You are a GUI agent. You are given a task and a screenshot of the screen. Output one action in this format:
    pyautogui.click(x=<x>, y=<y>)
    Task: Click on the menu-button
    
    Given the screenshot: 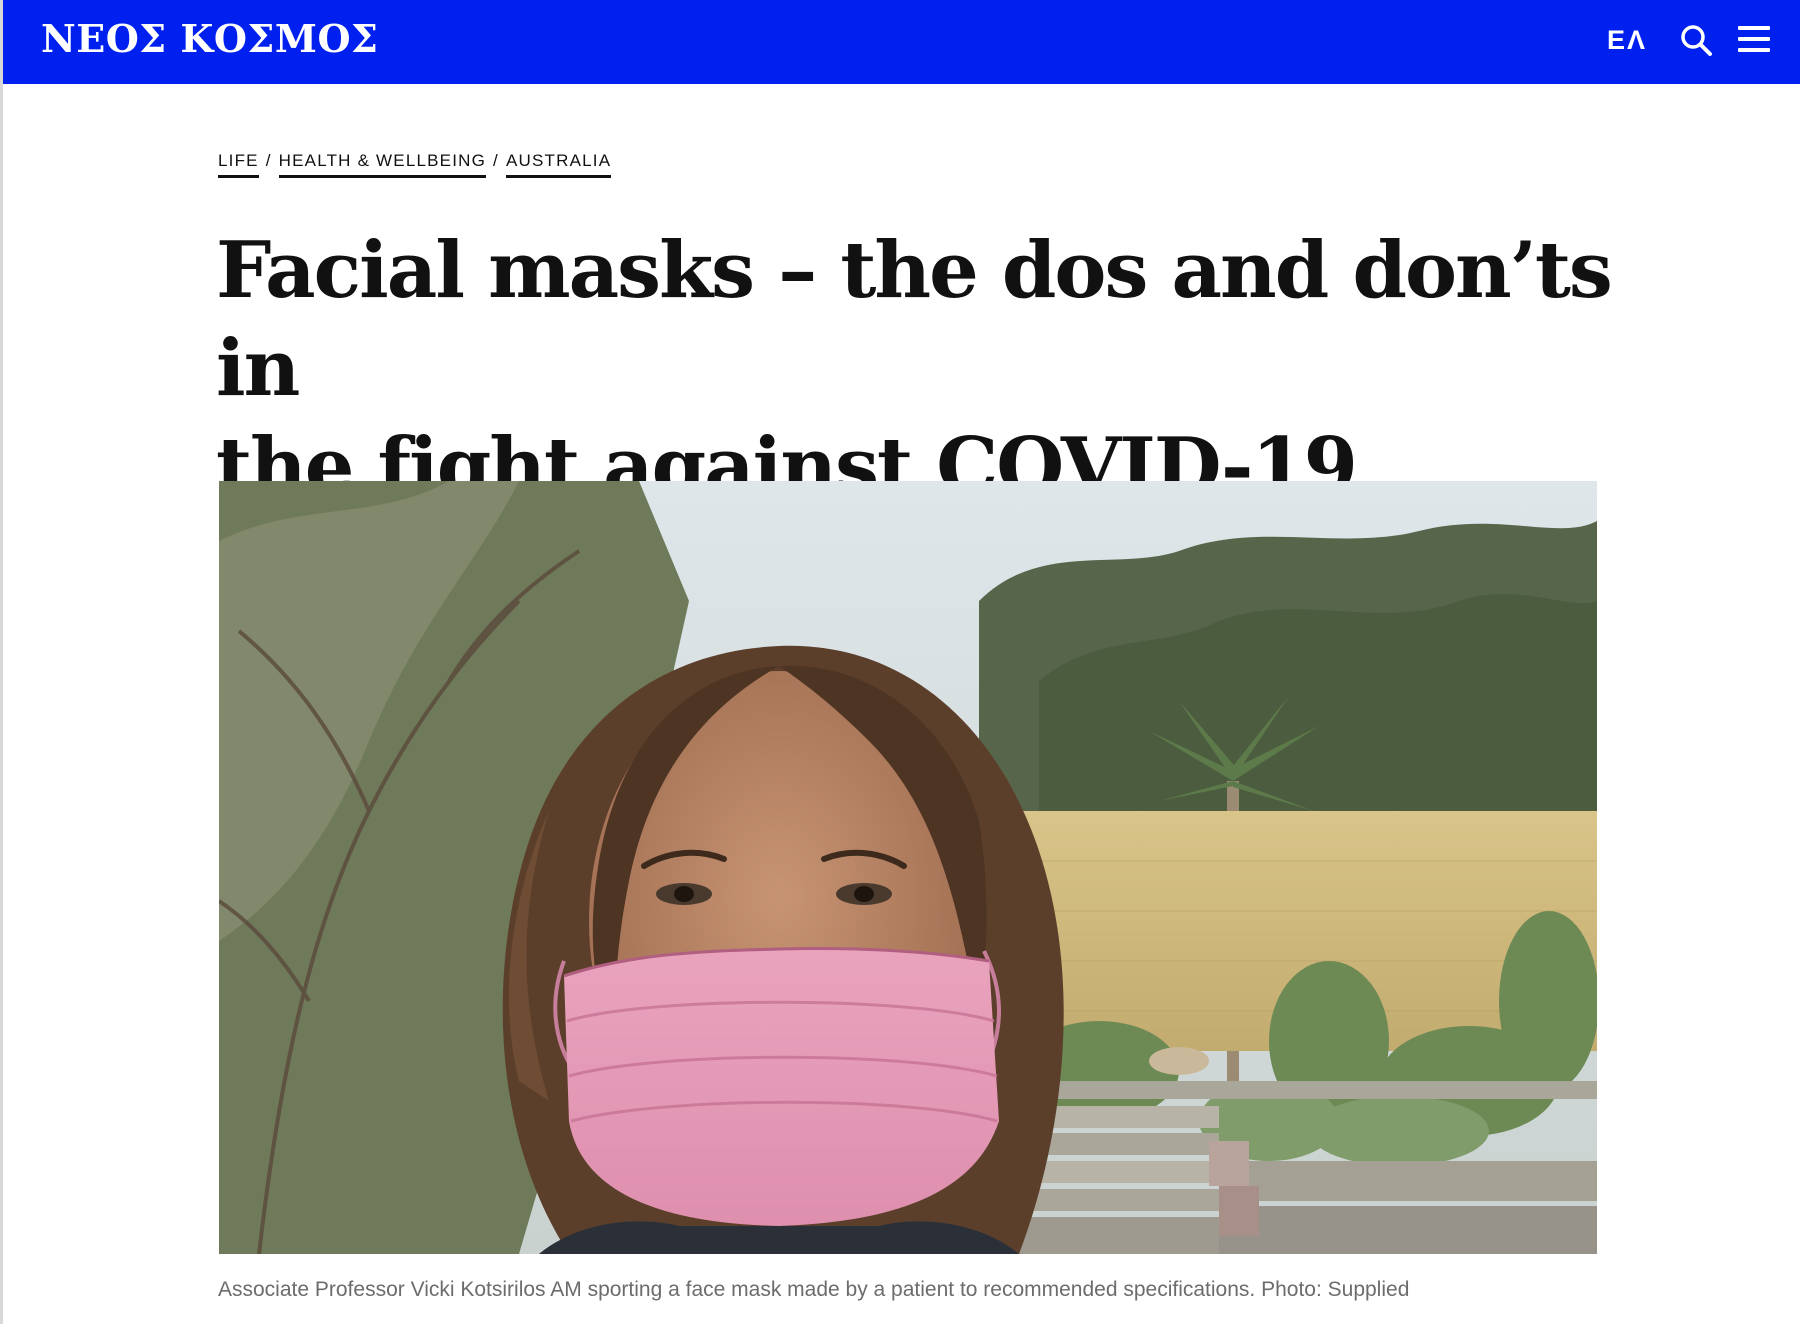 What is the action you would take?
    pyautogui.click(x=1754, y=39)
    